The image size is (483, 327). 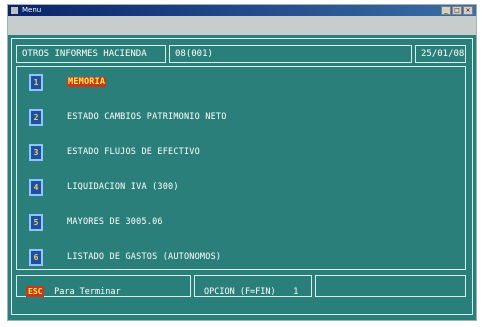 I want to click on menu-key-6: 6, so click(x=36, y=257).